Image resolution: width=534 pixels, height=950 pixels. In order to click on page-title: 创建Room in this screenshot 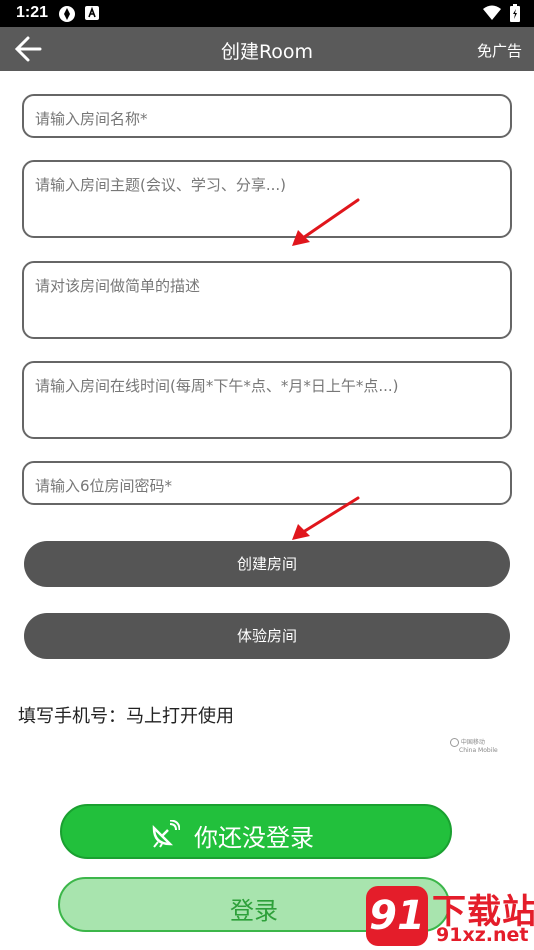, I will do `click(267, 52)`.